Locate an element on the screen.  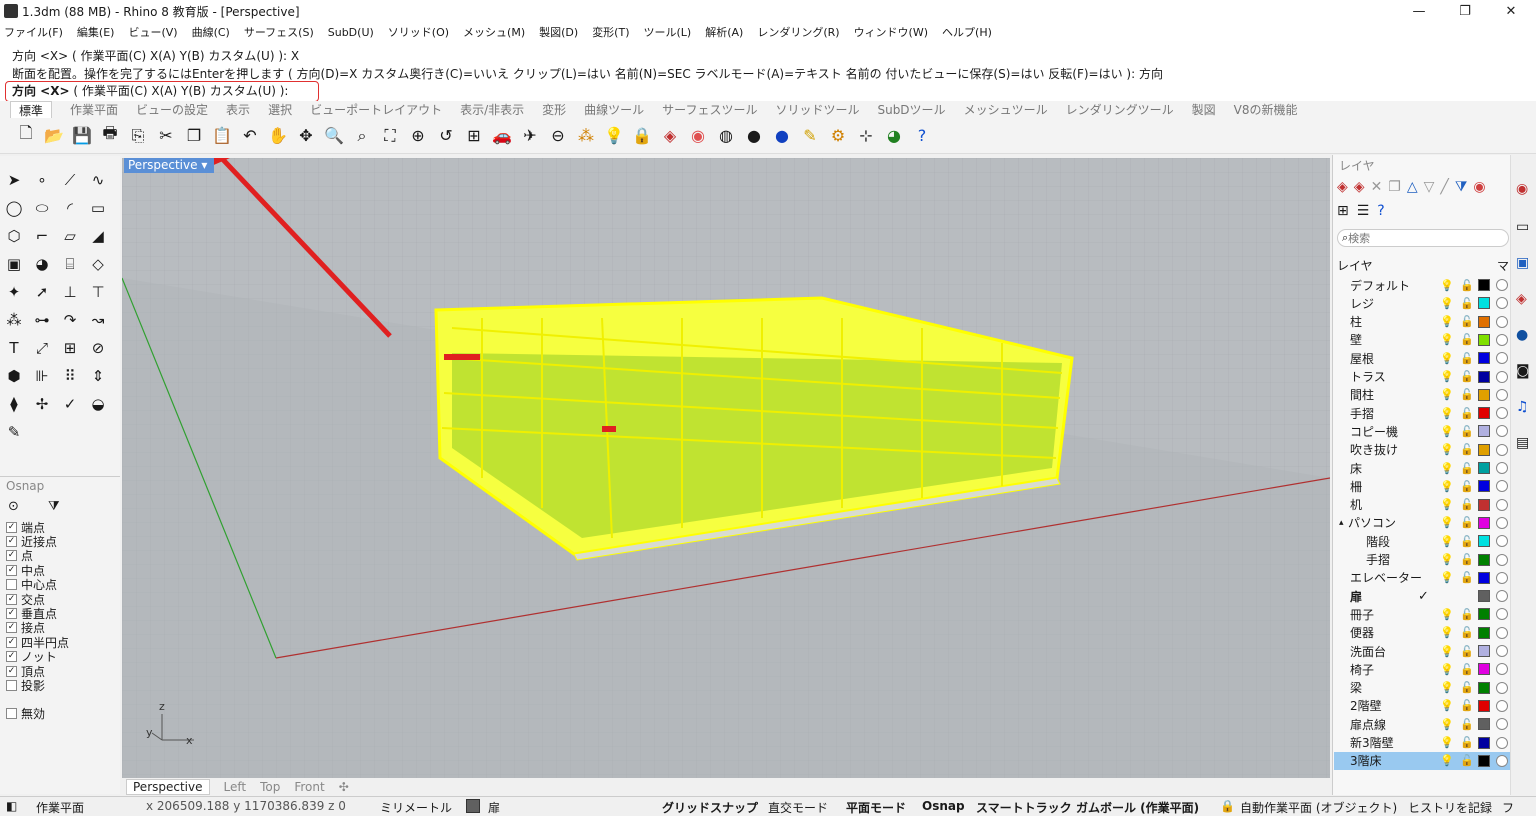
surface-icon: ▱ is located at coordinates (70, 236).